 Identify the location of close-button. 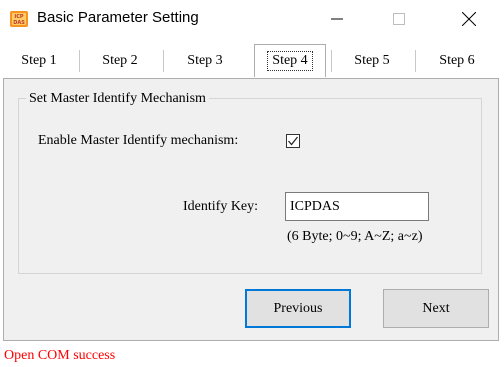
(469, 19).